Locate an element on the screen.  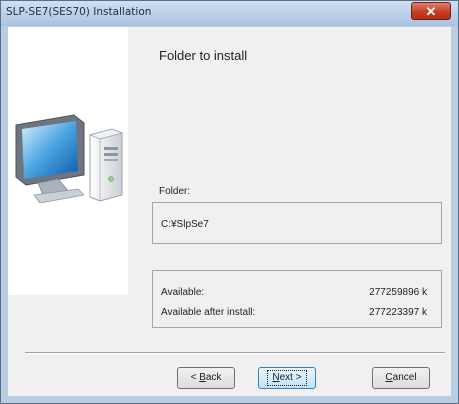
close-icon: ✕ is located at coordinates (431, 11).